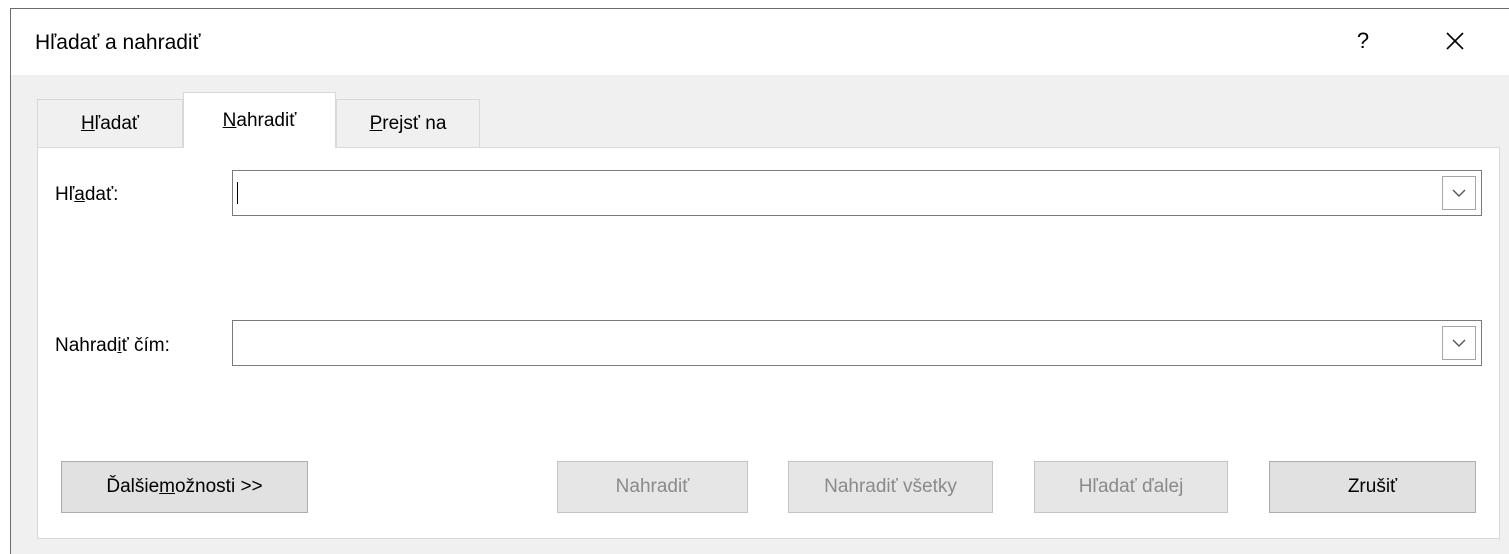  I want to click on replace-with-combobox, so click(857, 343).